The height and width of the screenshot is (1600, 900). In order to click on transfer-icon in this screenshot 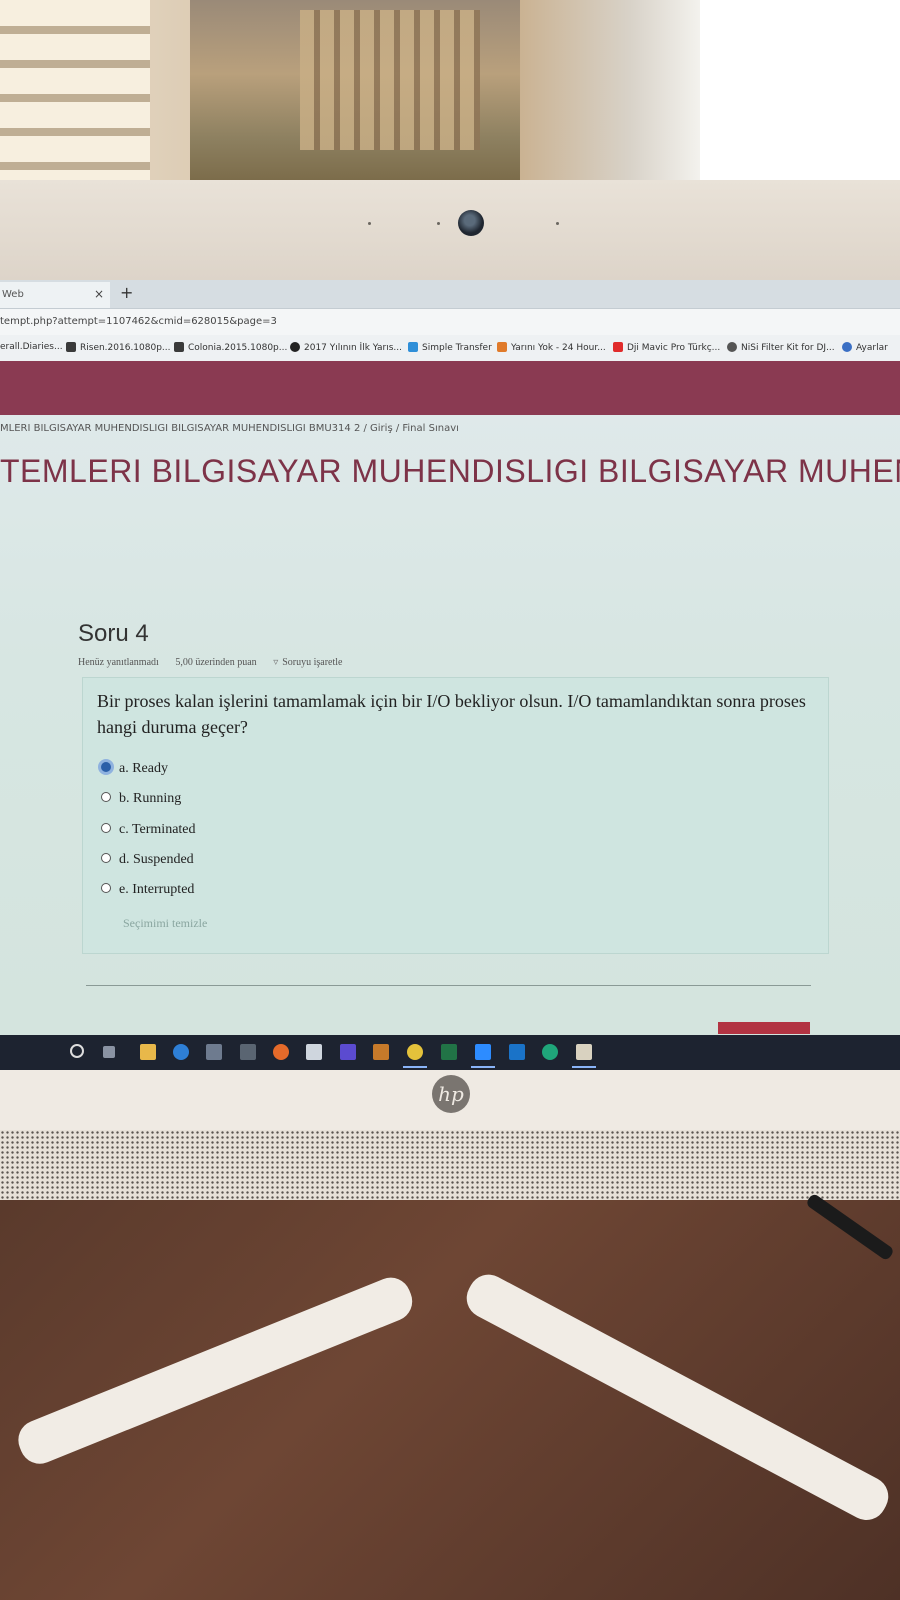, I will do `click(413, 347)`.